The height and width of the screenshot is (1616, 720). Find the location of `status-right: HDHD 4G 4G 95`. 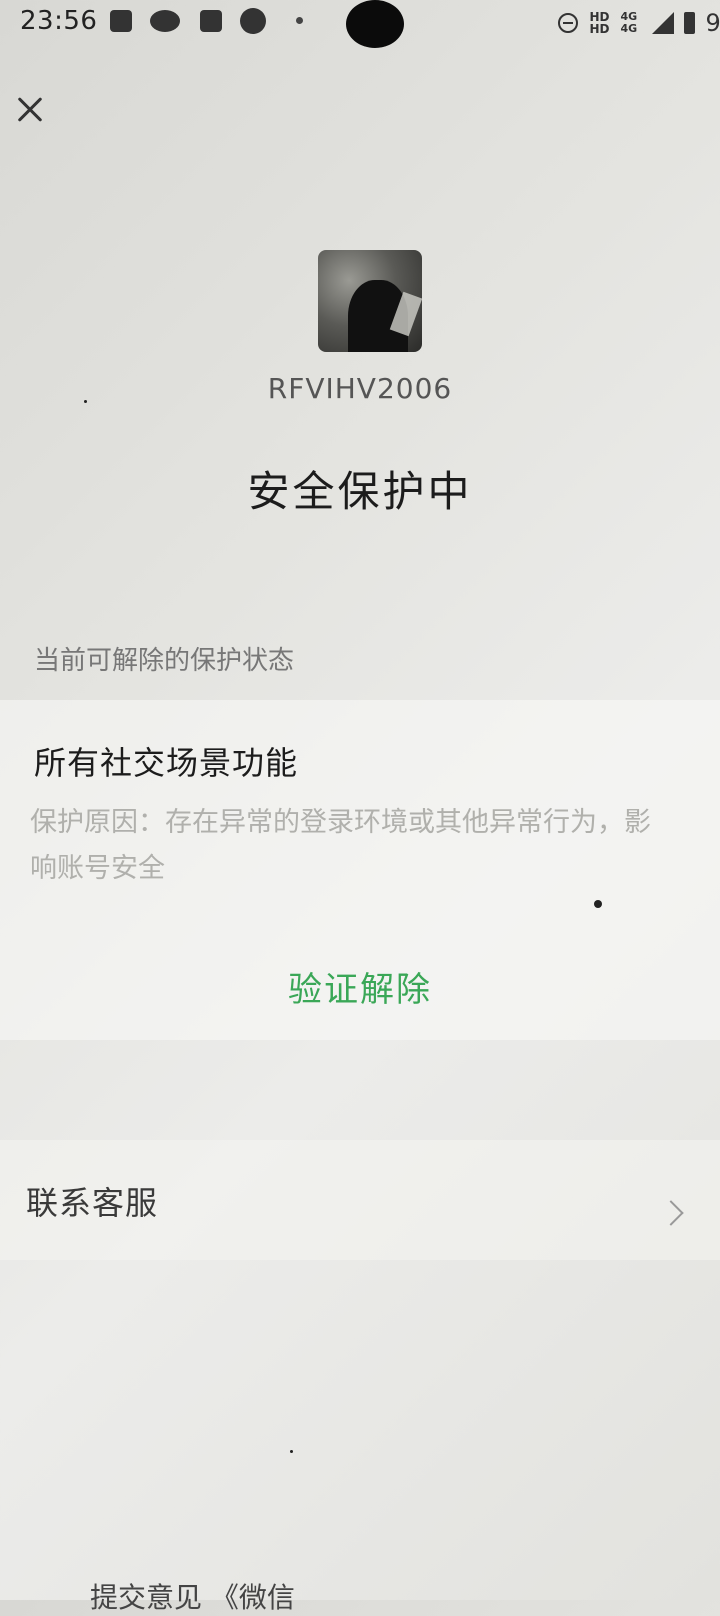

status-right: HDHD 4G 4G 95 is located at coordinates (639, 23).